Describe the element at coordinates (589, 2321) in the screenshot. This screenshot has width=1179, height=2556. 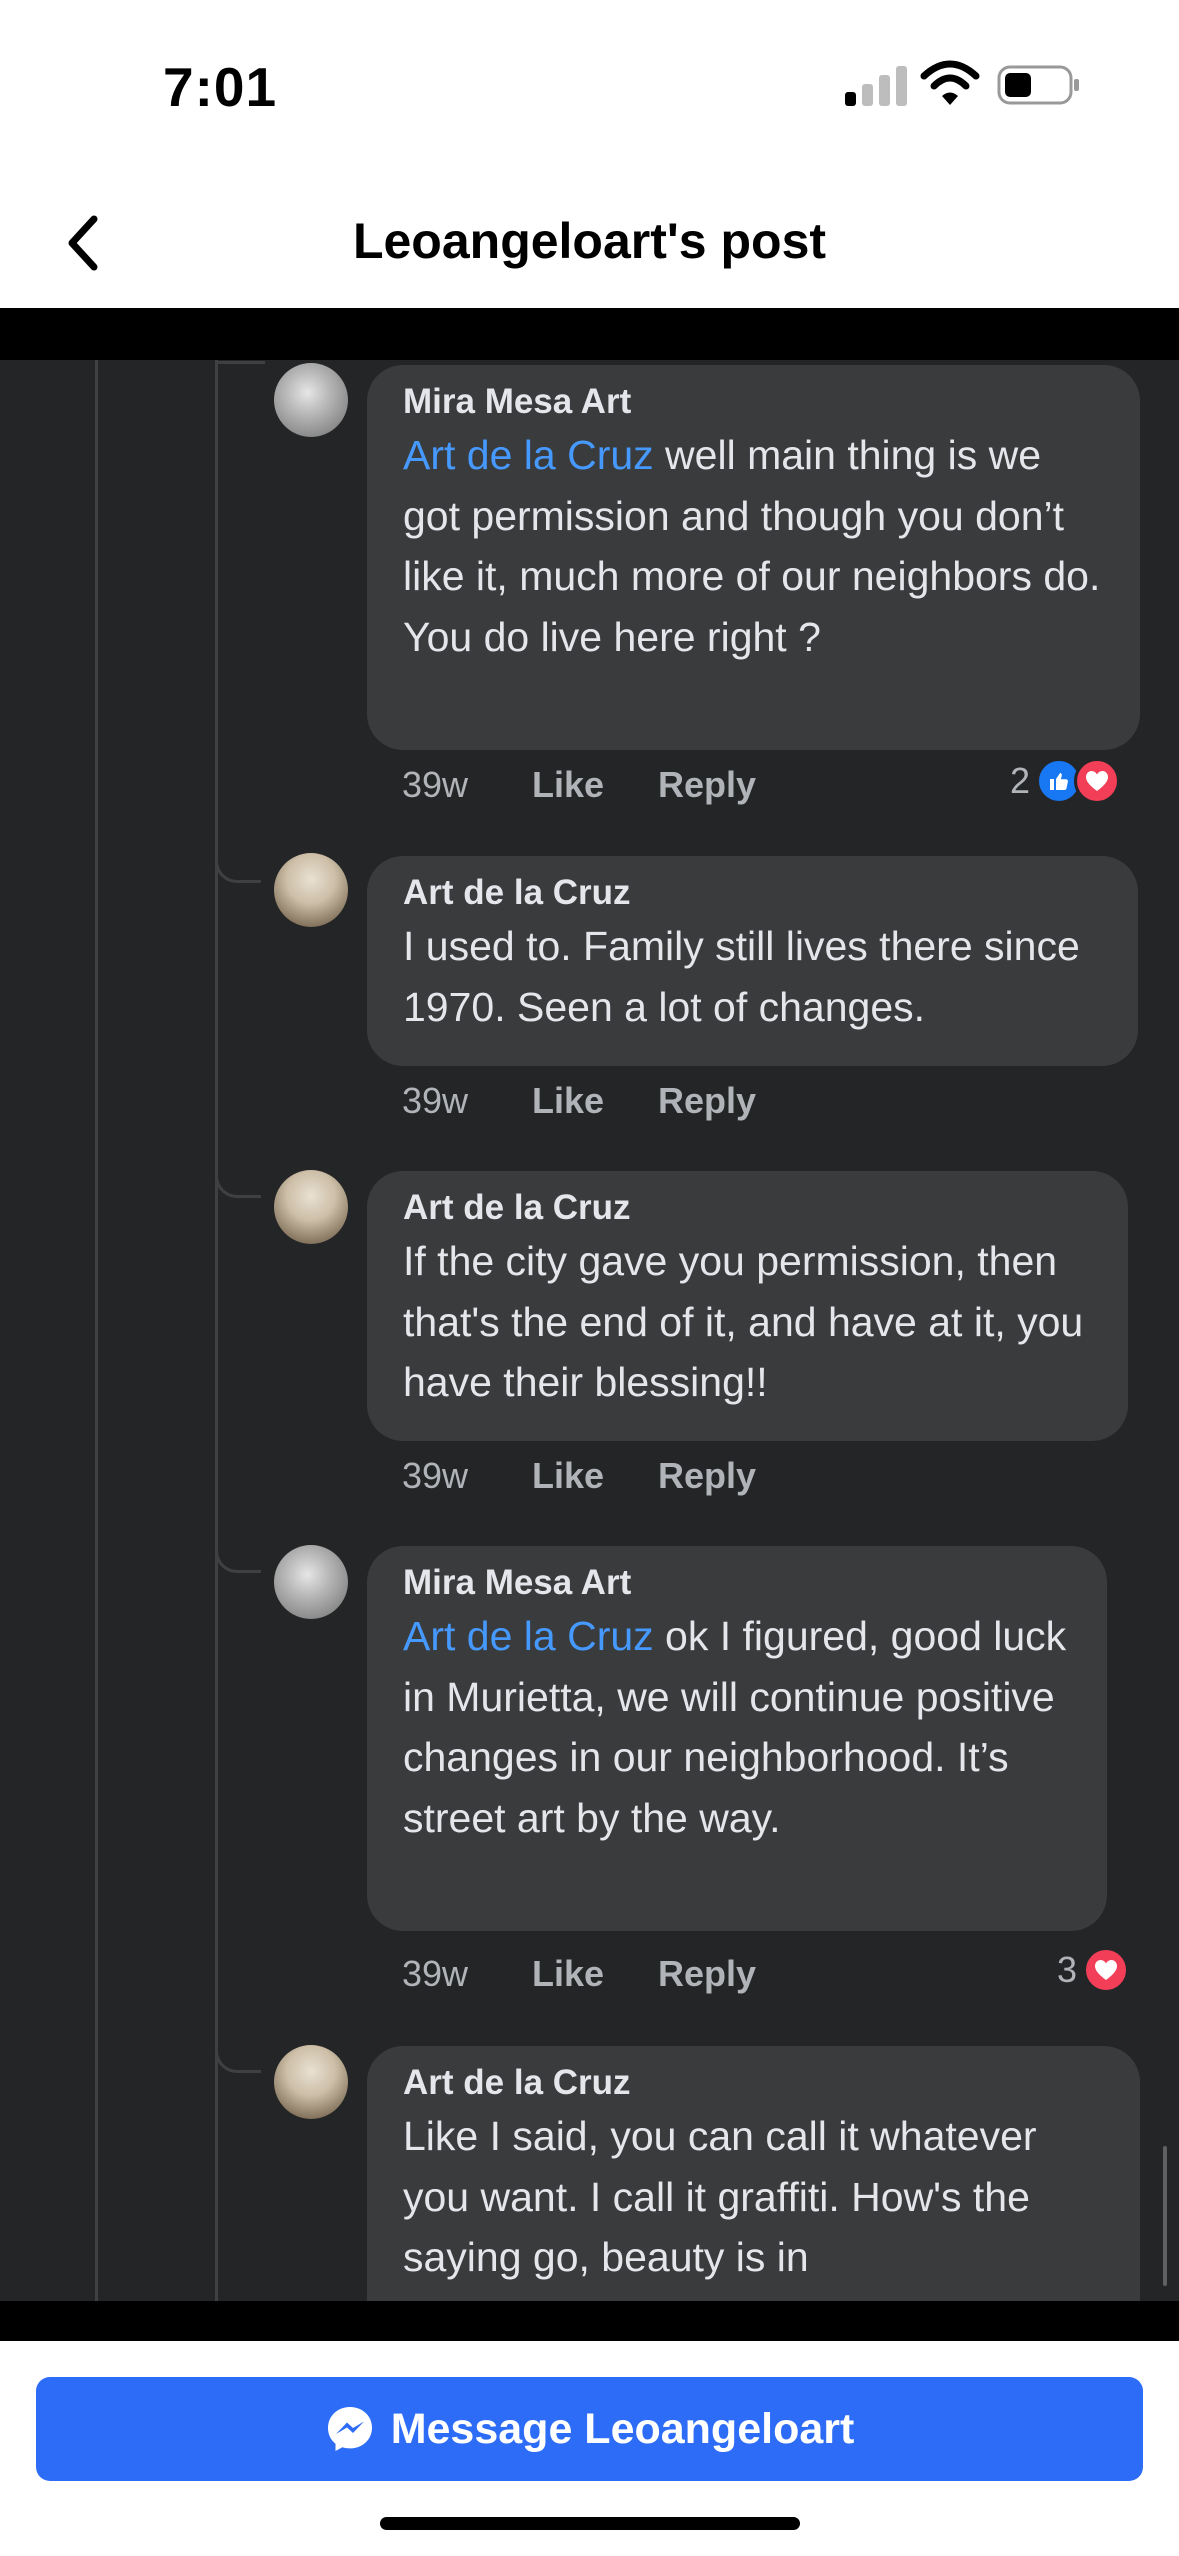
I see `bottom-divider` at that location.